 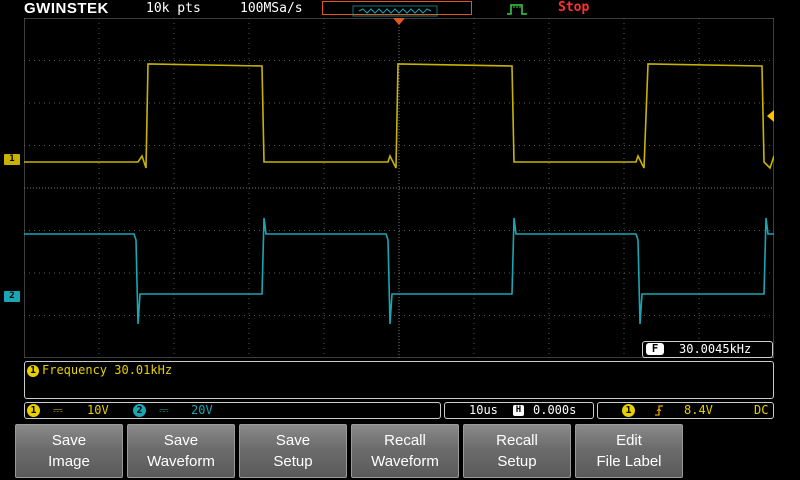 I want to click on save-waveform-button: Save Waveform, so click(x=181, y=451).